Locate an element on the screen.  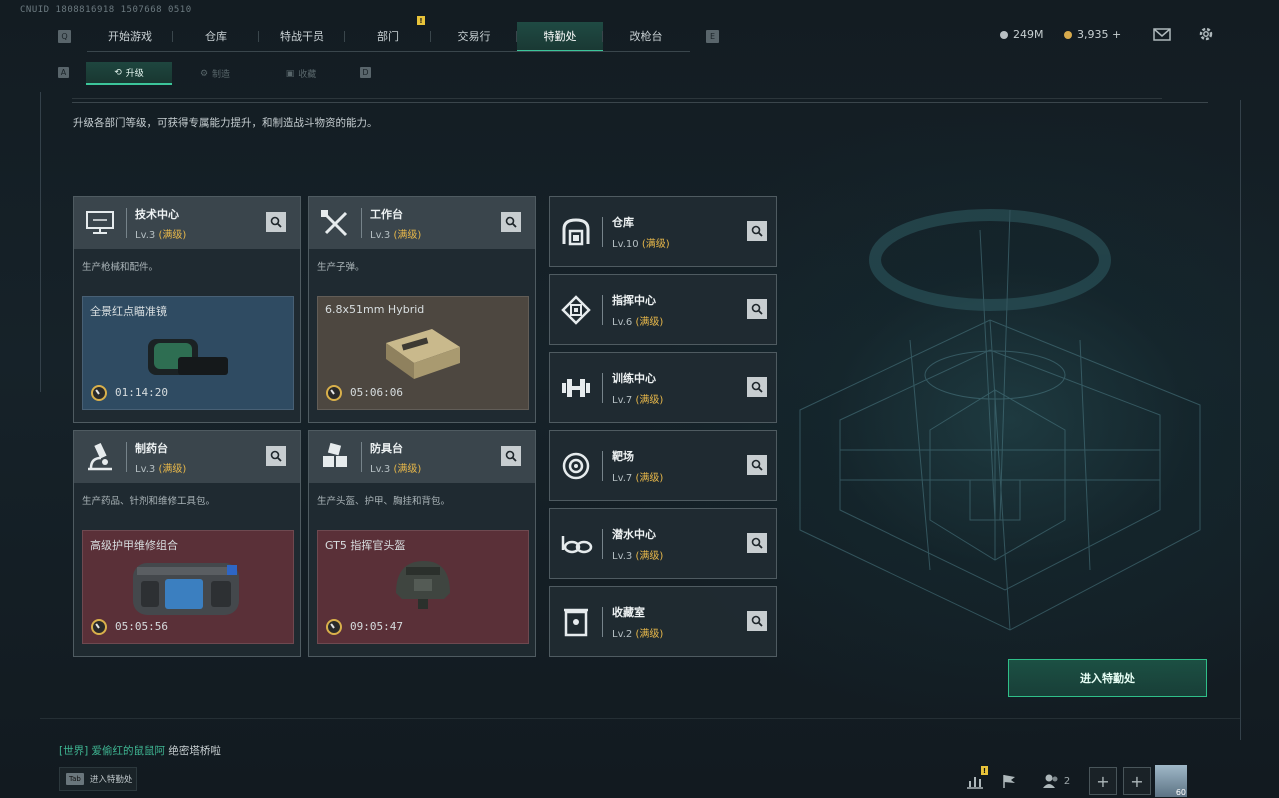
tab-departments: 部门! is located at coordinates (388, 33).